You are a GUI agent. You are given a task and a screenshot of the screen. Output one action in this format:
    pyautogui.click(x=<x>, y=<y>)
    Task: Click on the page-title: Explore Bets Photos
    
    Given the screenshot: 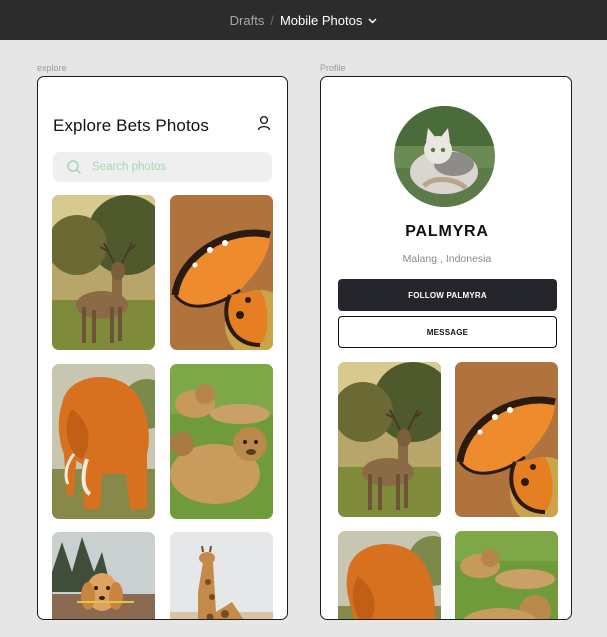 What is the action you would take?
    pyautogui.click(x=131, y=125)
    